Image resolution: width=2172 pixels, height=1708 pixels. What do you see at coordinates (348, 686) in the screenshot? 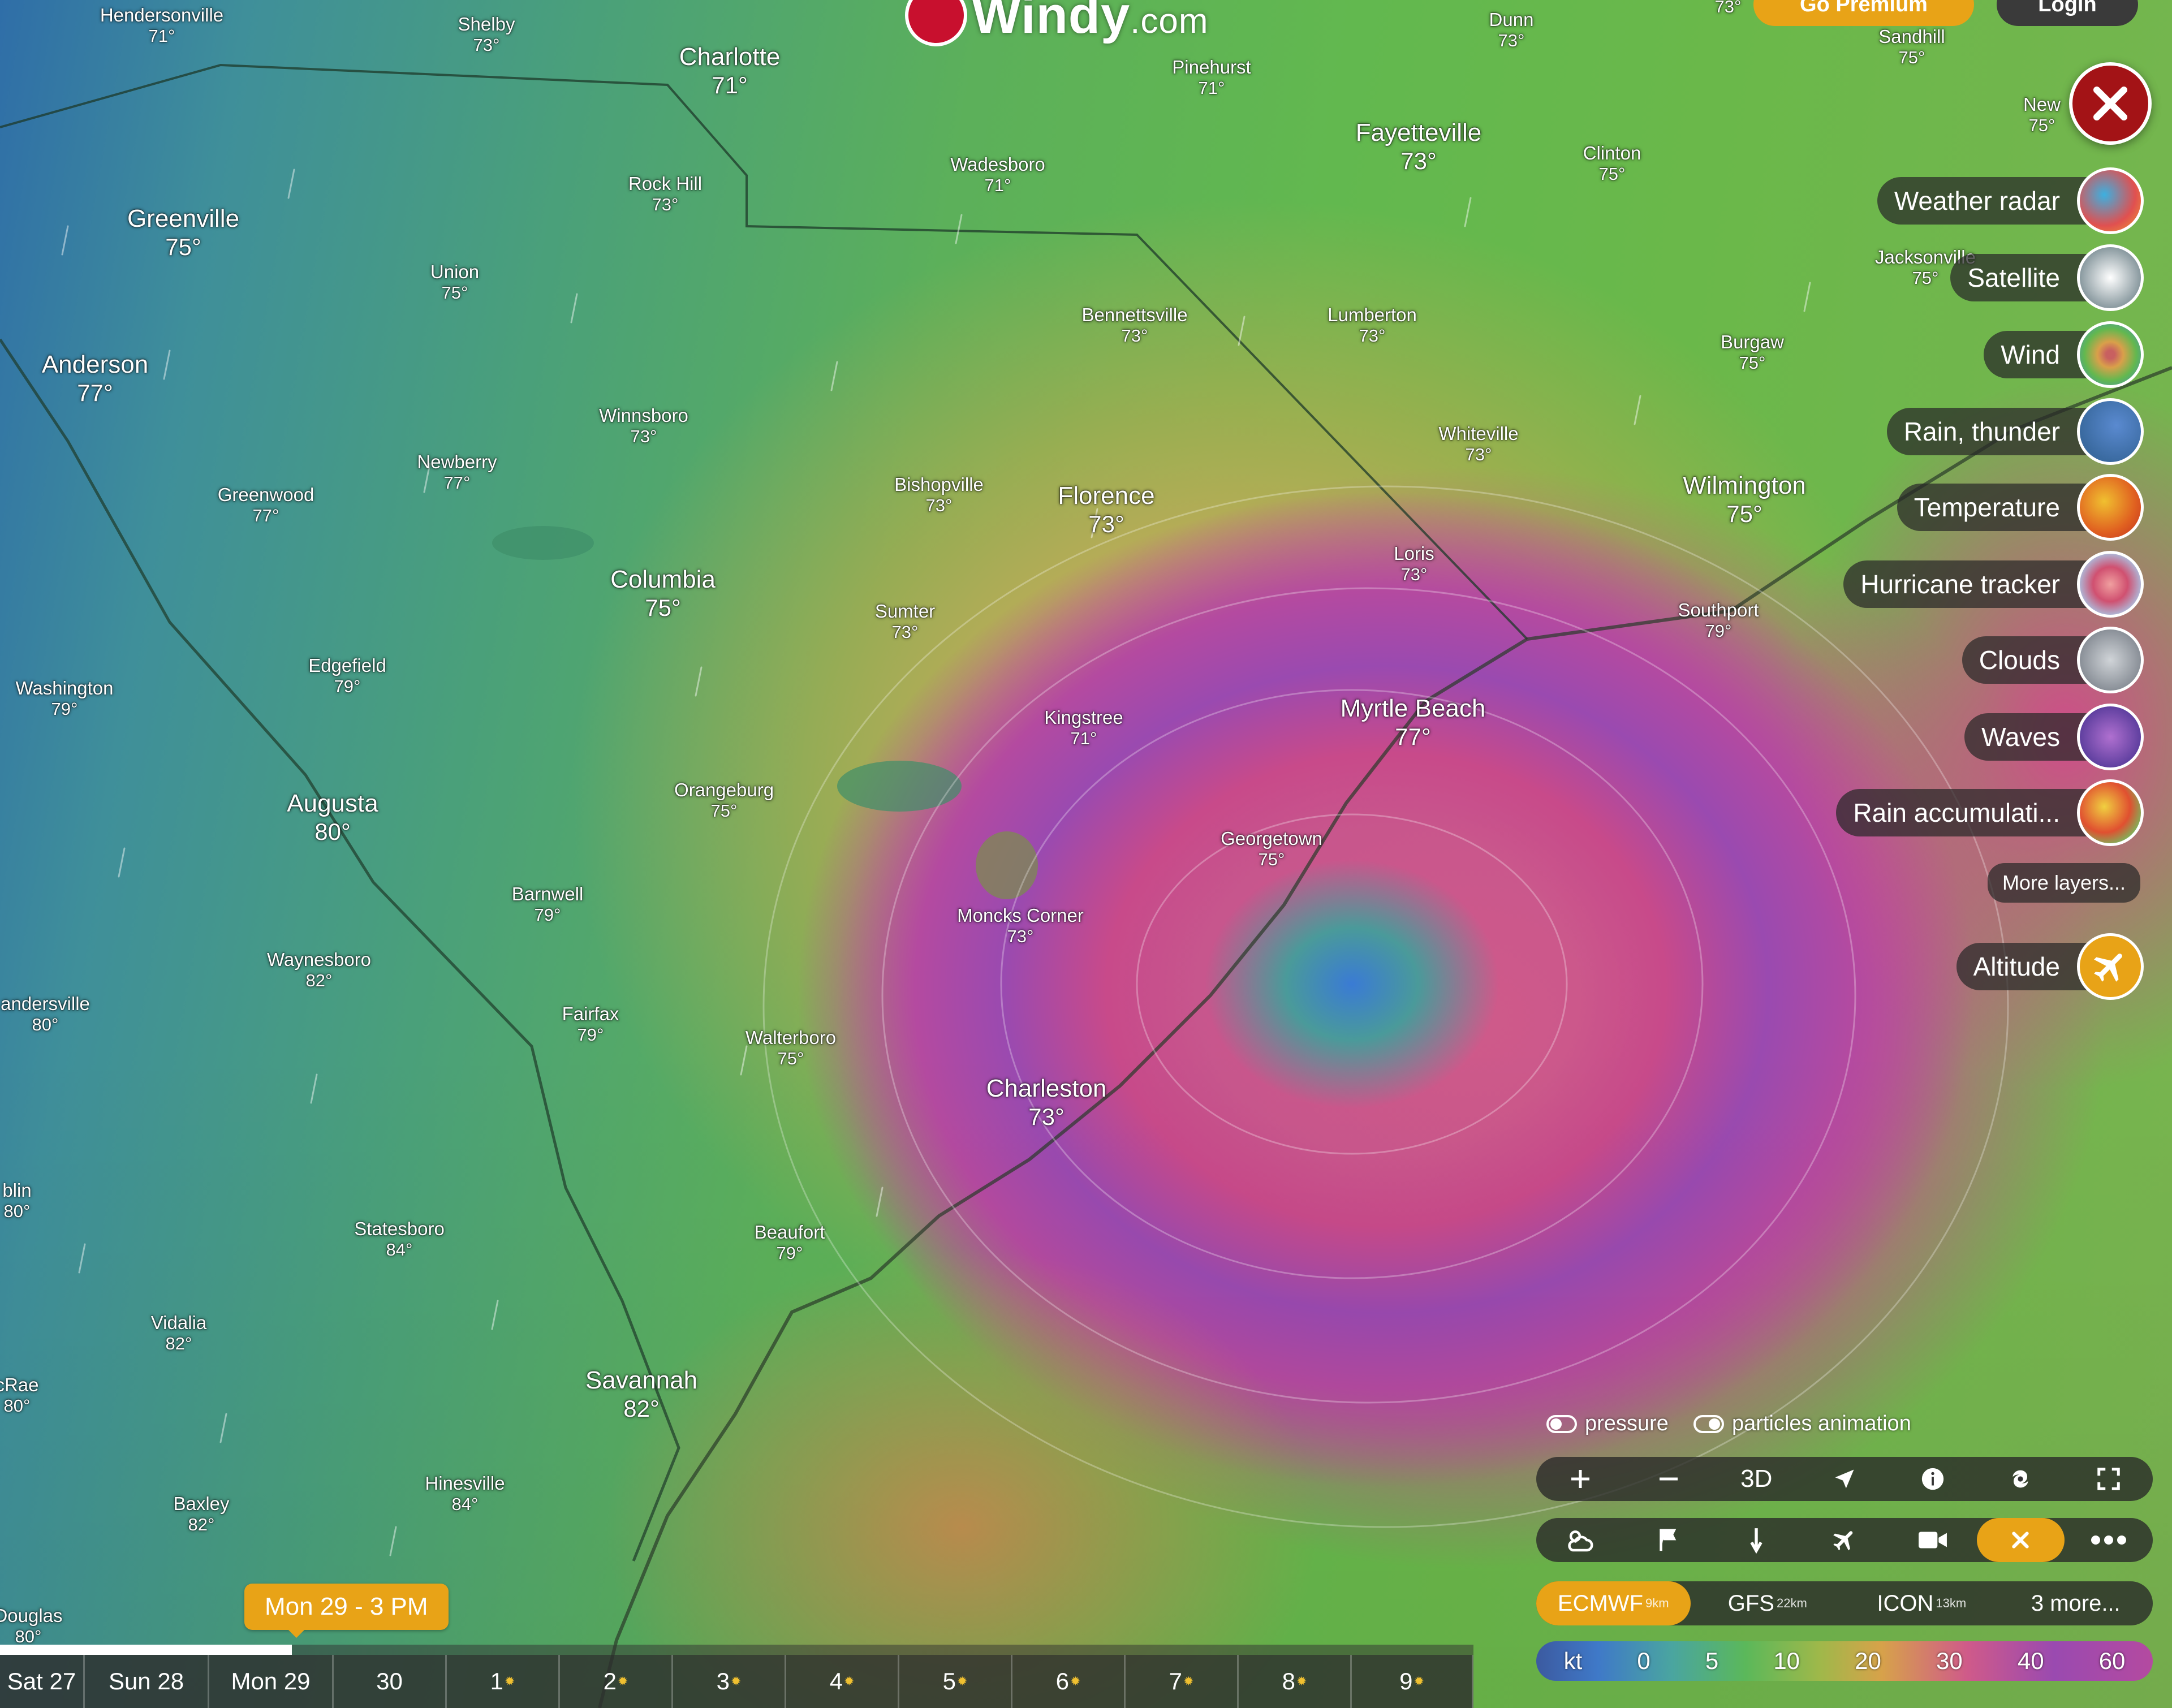
I see `city-temperature: 79°` at bounding box center [348, 686].